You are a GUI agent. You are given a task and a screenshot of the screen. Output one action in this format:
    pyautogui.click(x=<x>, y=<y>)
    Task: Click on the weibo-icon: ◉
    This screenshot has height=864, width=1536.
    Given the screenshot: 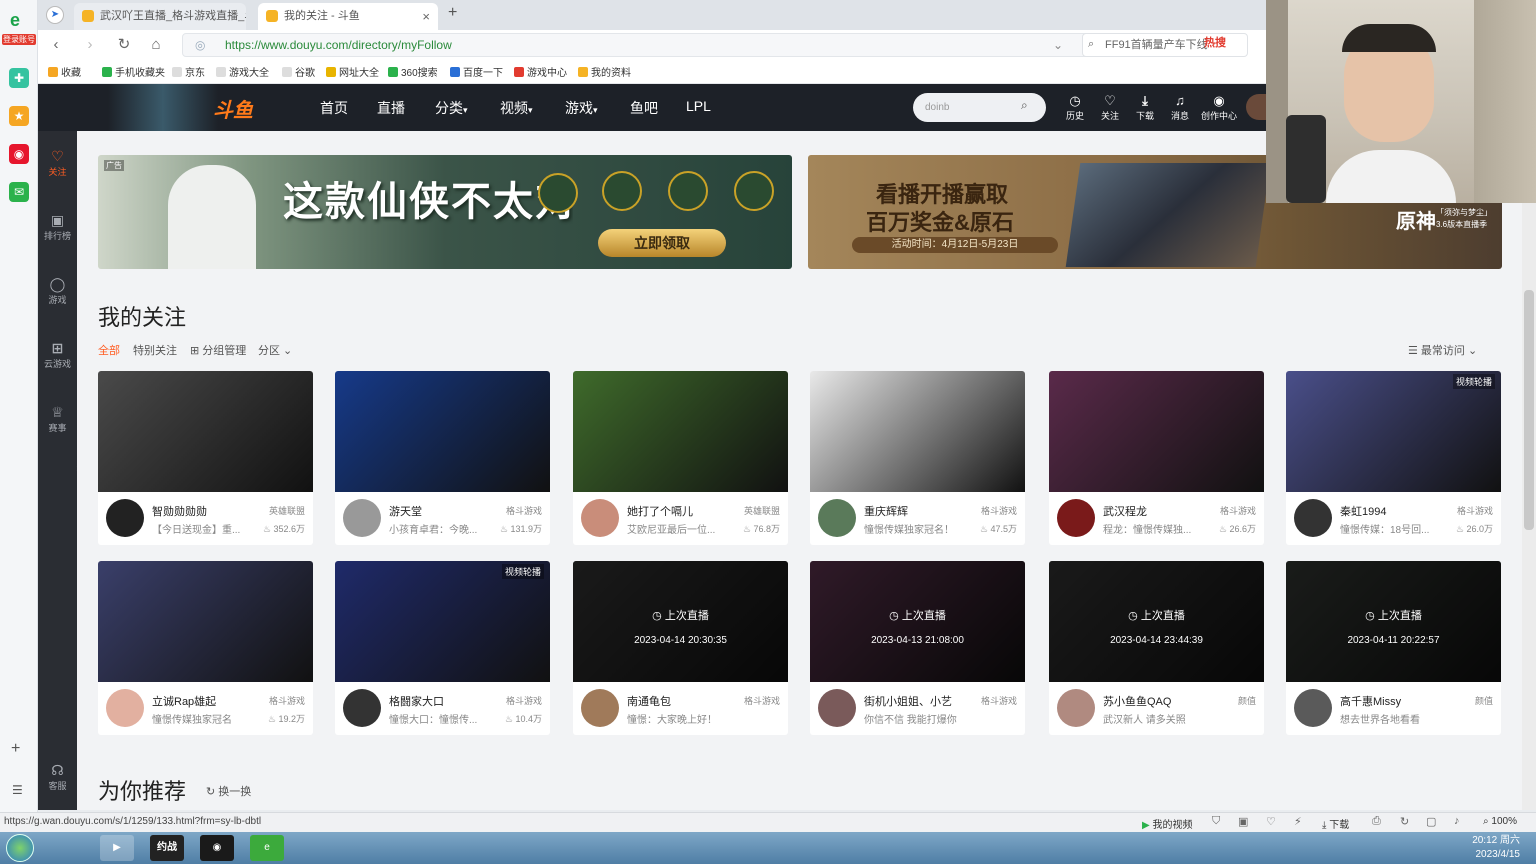 What is the action you would take?
    pyautogui.click(x=19, y=154)
    